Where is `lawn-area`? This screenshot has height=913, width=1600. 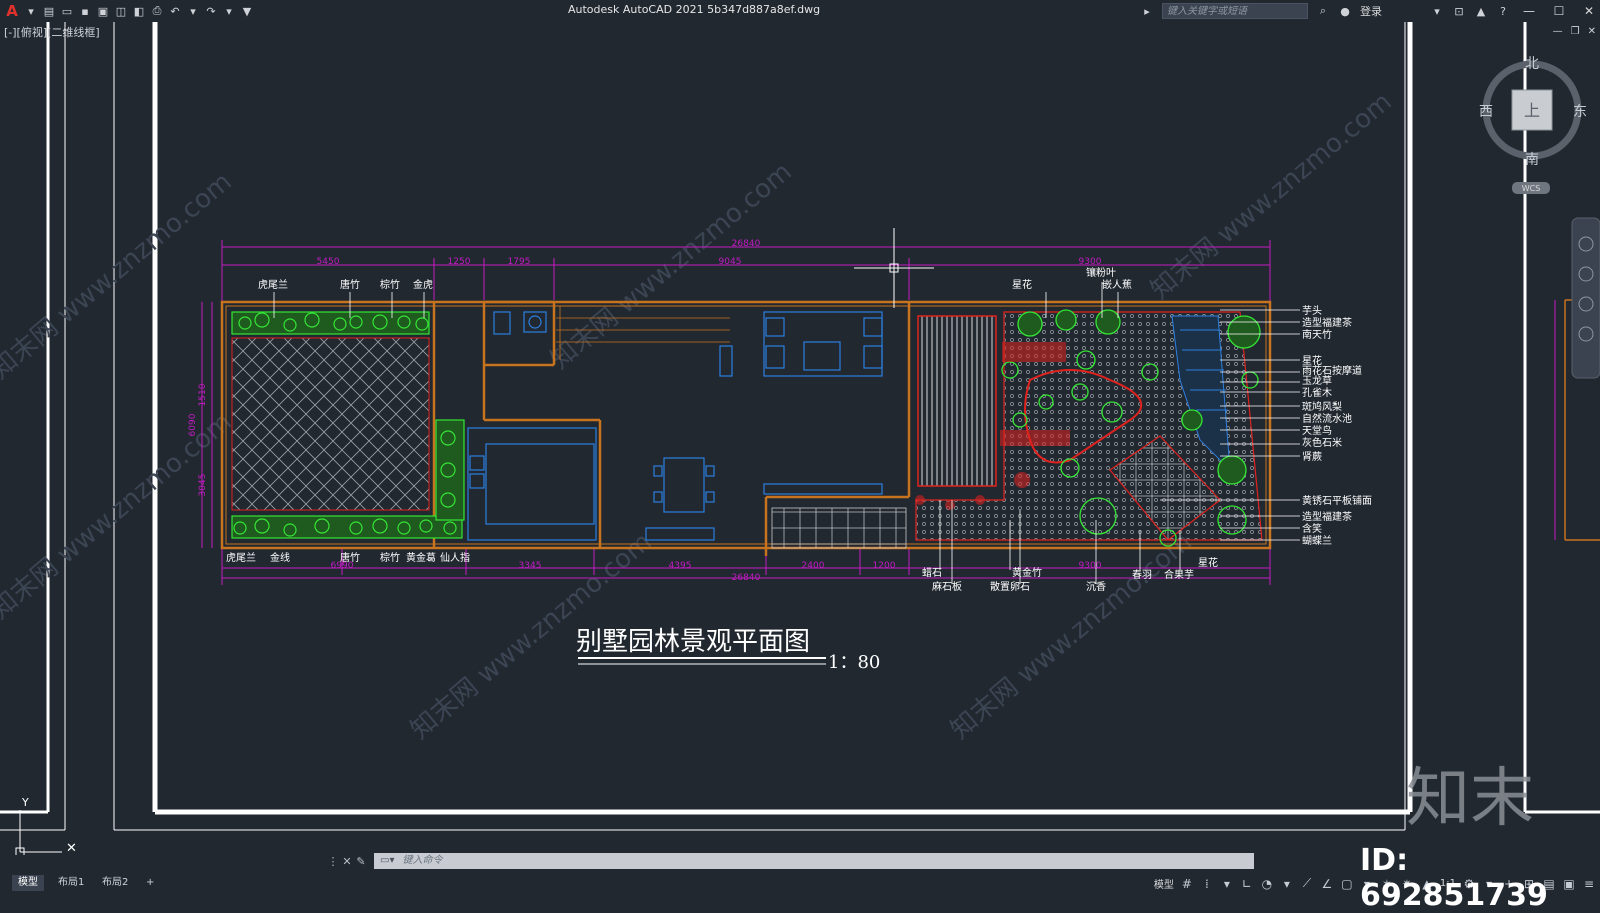
lawn-area is located at coordinates (330, 424).